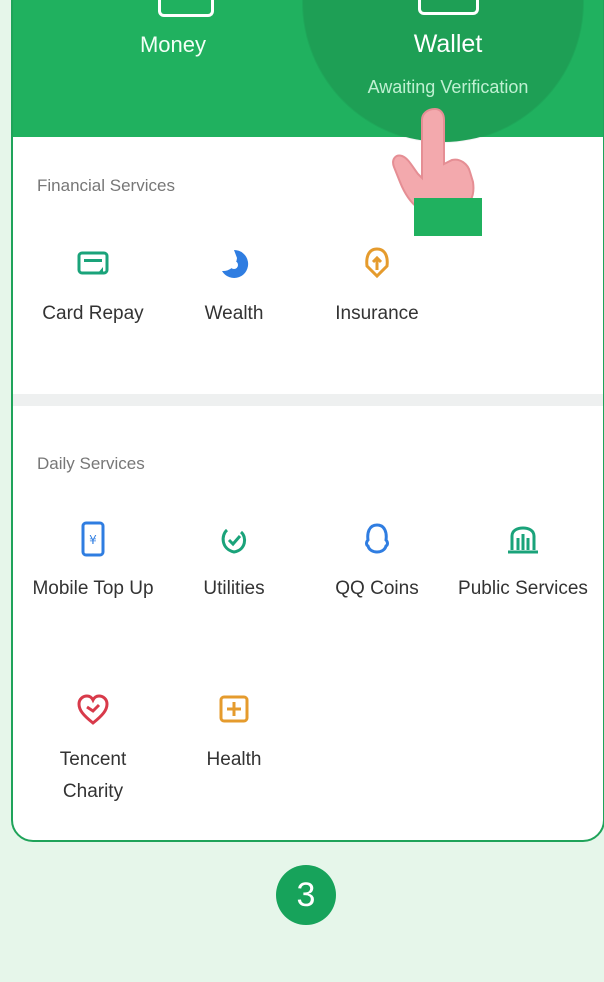  What do you see at coordinates (93, 264) in the screenshot?
I see `card-icon` at bounding box center [93, 264].